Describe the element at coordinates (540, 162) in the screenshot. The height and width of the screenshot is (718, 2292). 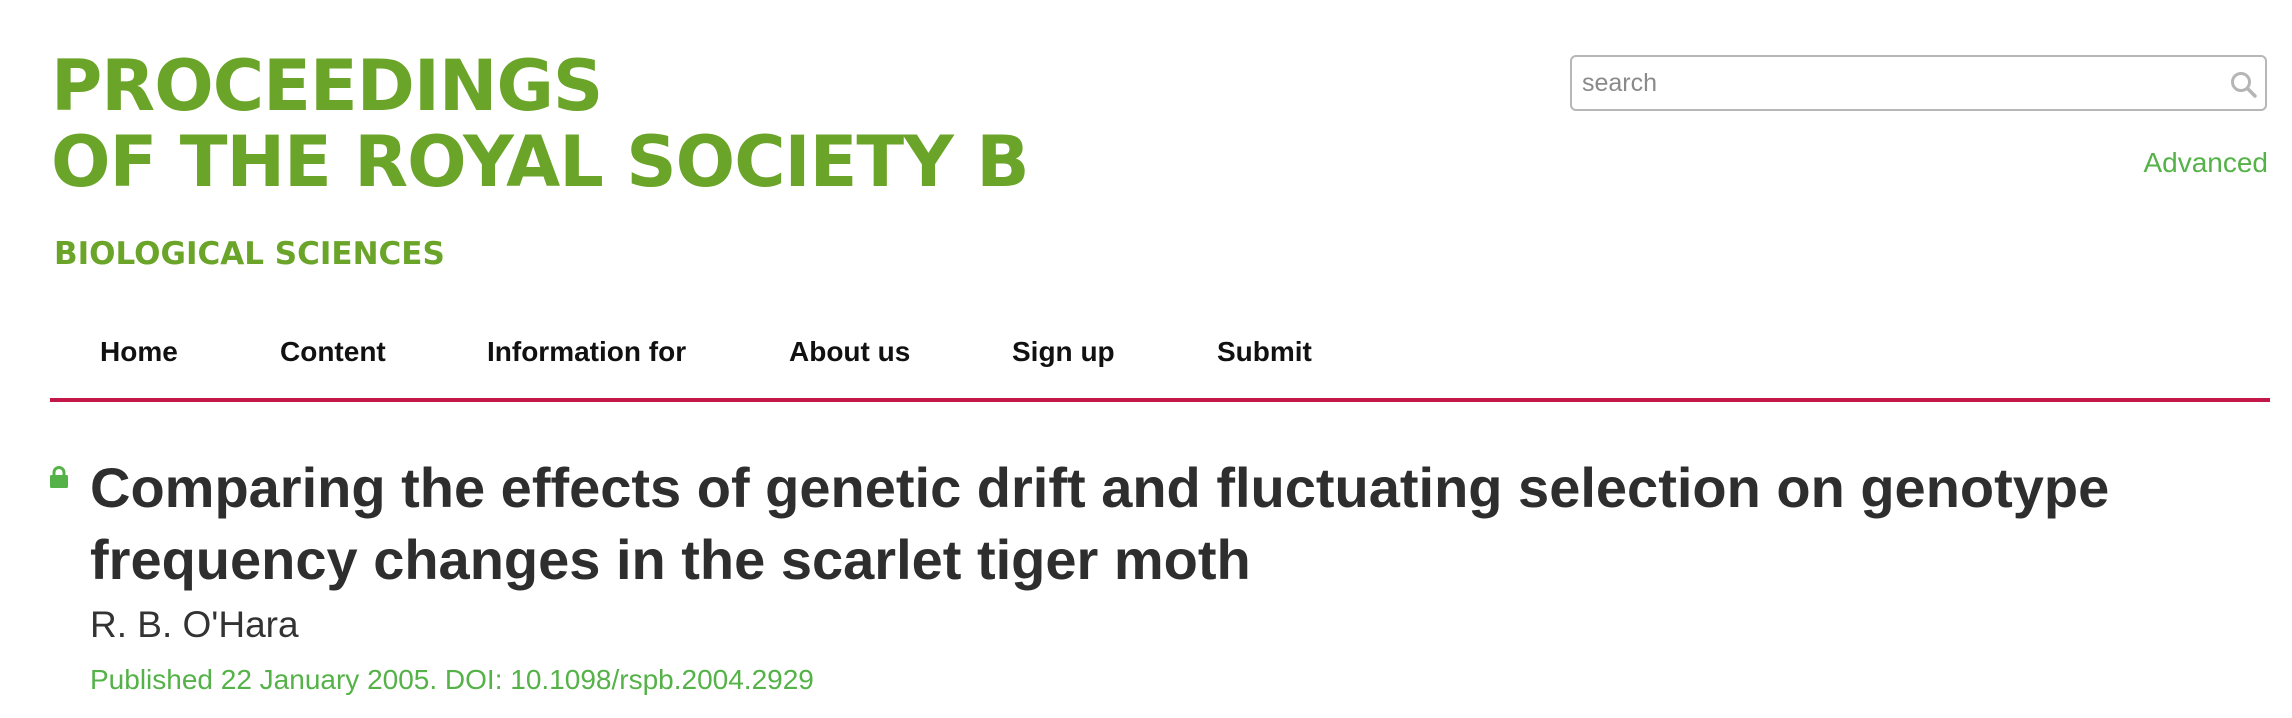
I see `logo-line-2: OF THE ROYAL SOCIETY B` at that location.